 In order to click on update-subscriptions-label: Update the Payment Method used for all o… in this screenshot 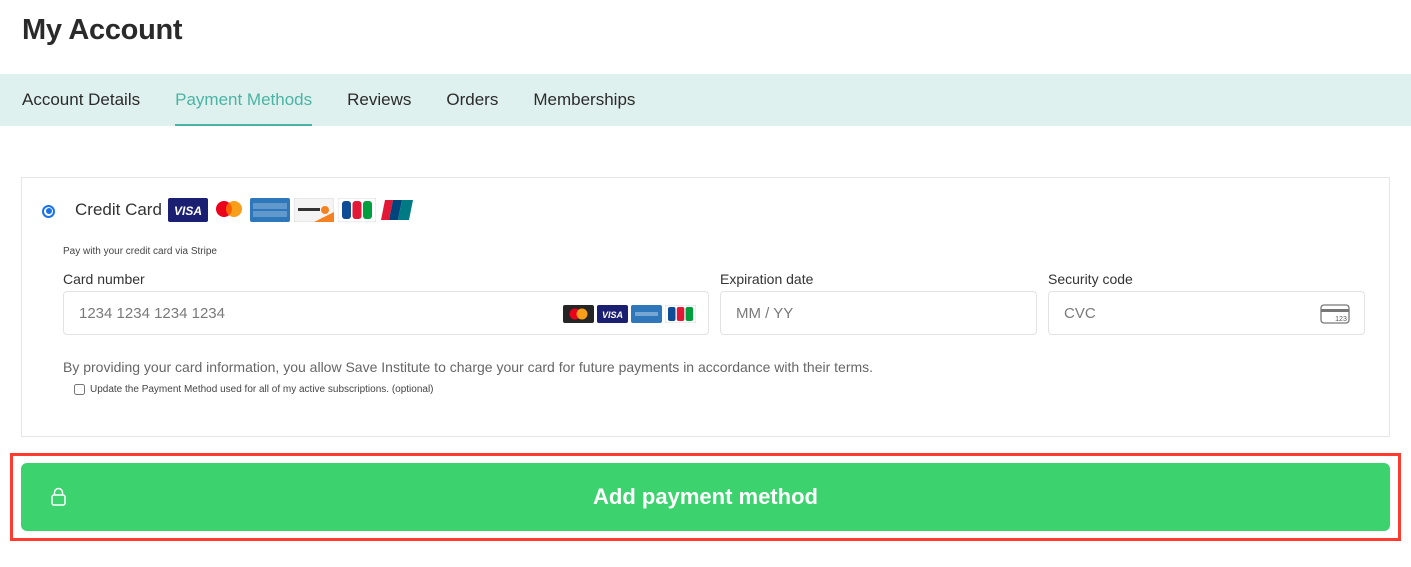, I will do `click(262, 389)`.